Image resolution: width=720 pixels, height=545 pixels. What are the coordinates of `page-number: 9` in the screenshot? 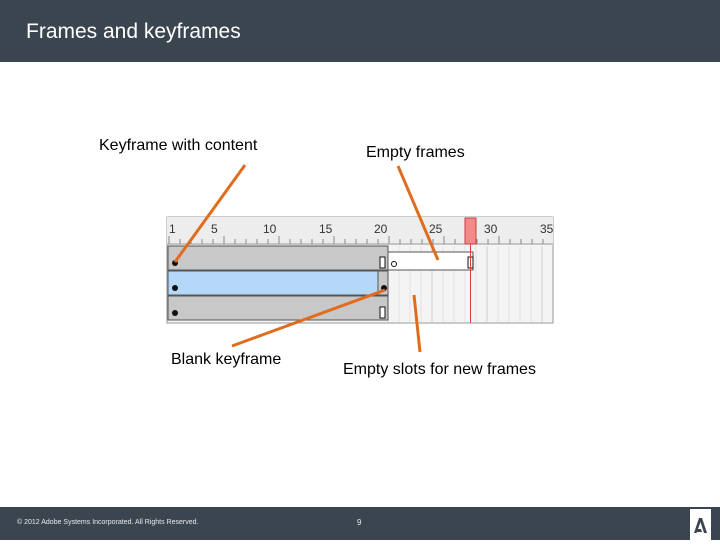 It's located at (359, 522).